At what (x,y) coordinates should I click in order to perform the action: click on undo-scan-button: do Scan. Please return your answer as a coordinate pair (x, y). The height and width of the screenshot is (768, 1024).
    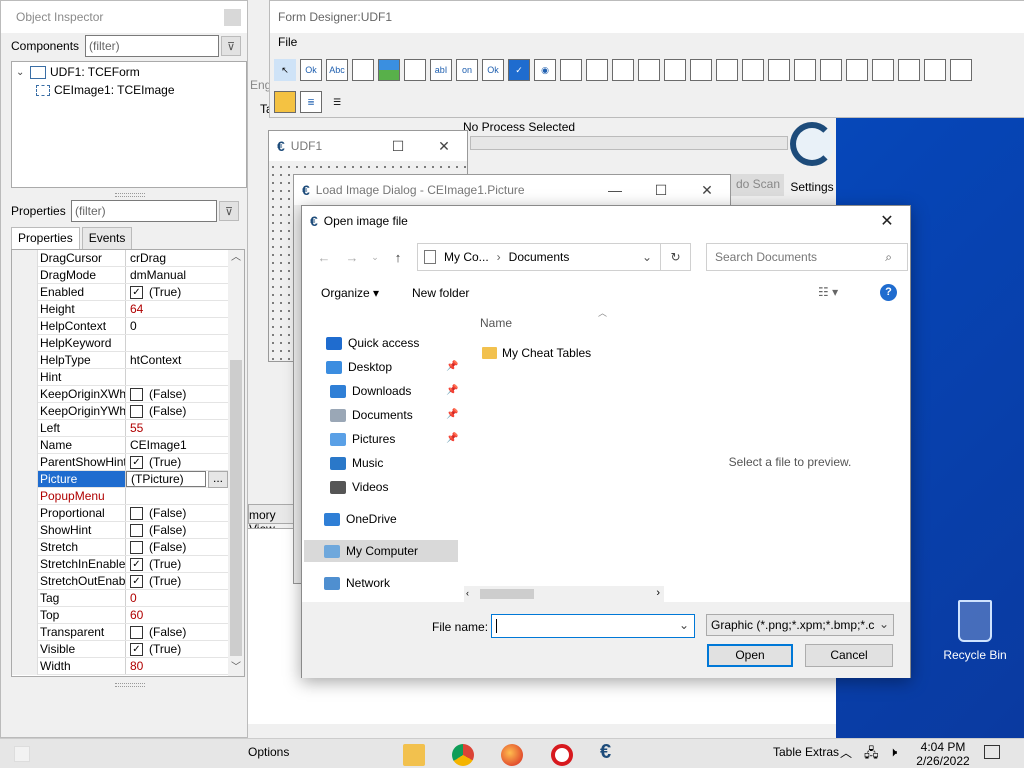
    Looking at the image, I should click on (754, 185).